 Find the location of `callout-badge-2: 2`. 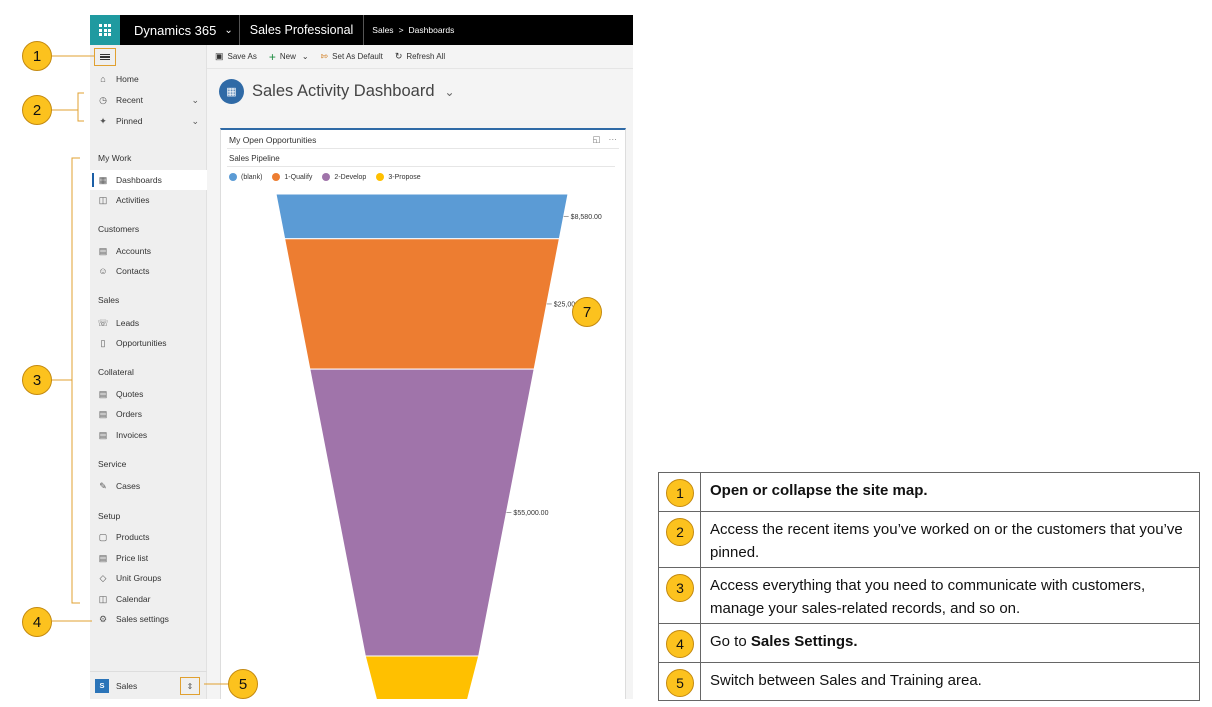

callout-badge-2: 2 is located at coordinates (37, 110).